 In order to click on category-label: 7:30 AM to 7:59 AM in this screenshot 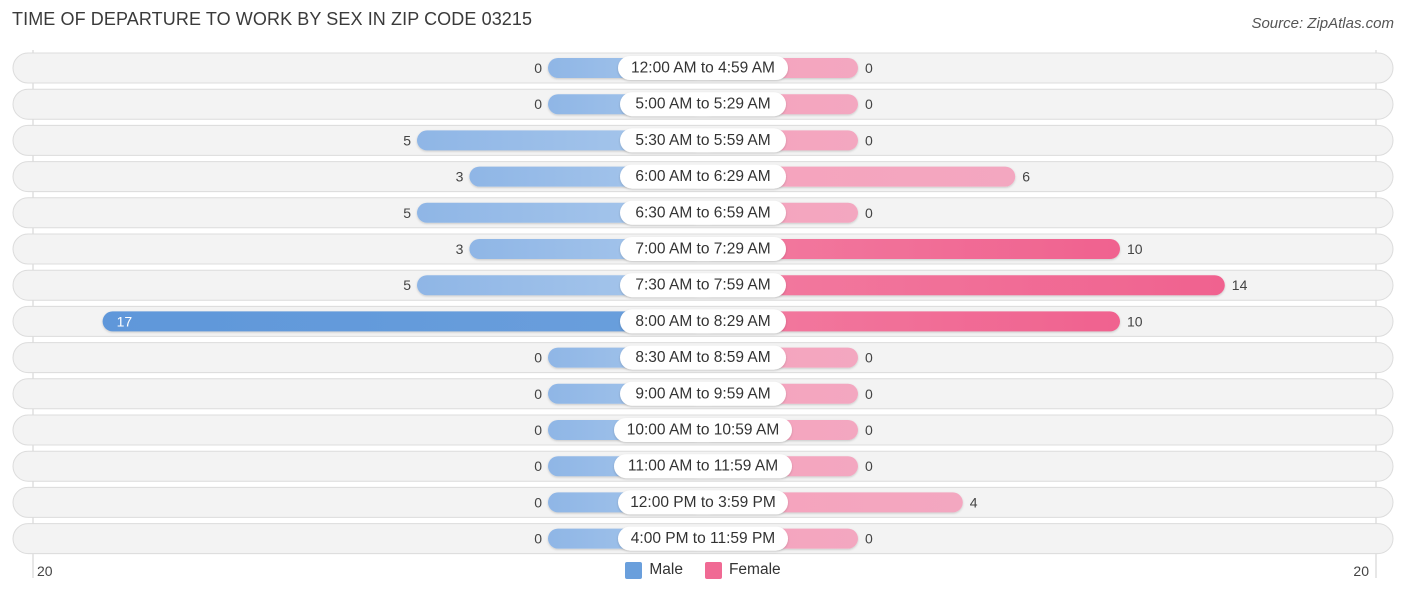, I will do `click(702, 285)`.